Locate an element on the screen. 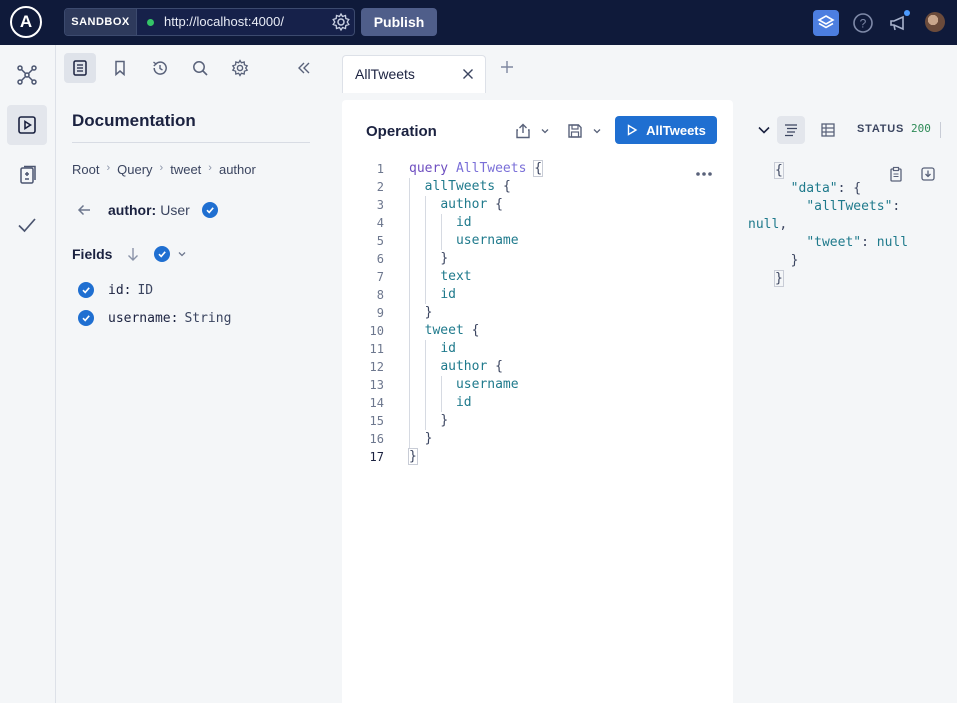 The width and height of the screenshot is (957, 703). fields-label: Fields is located at coordinates (92, 254).